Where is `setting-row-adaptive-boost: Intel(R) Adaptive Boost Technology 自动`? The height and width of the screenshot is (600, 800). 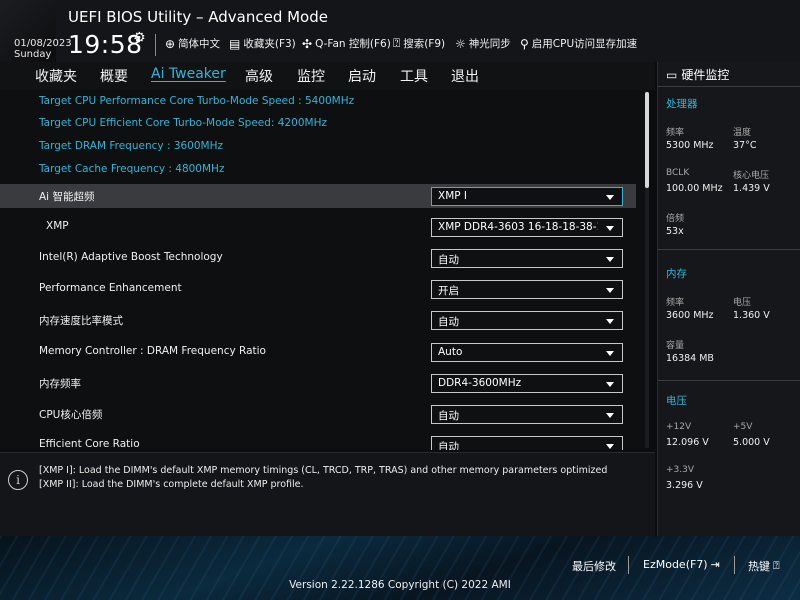 setting-row-adaptive-boost: Intel(R) Adaptive Boost Technology 自动 is located at coordinates (318, 258).